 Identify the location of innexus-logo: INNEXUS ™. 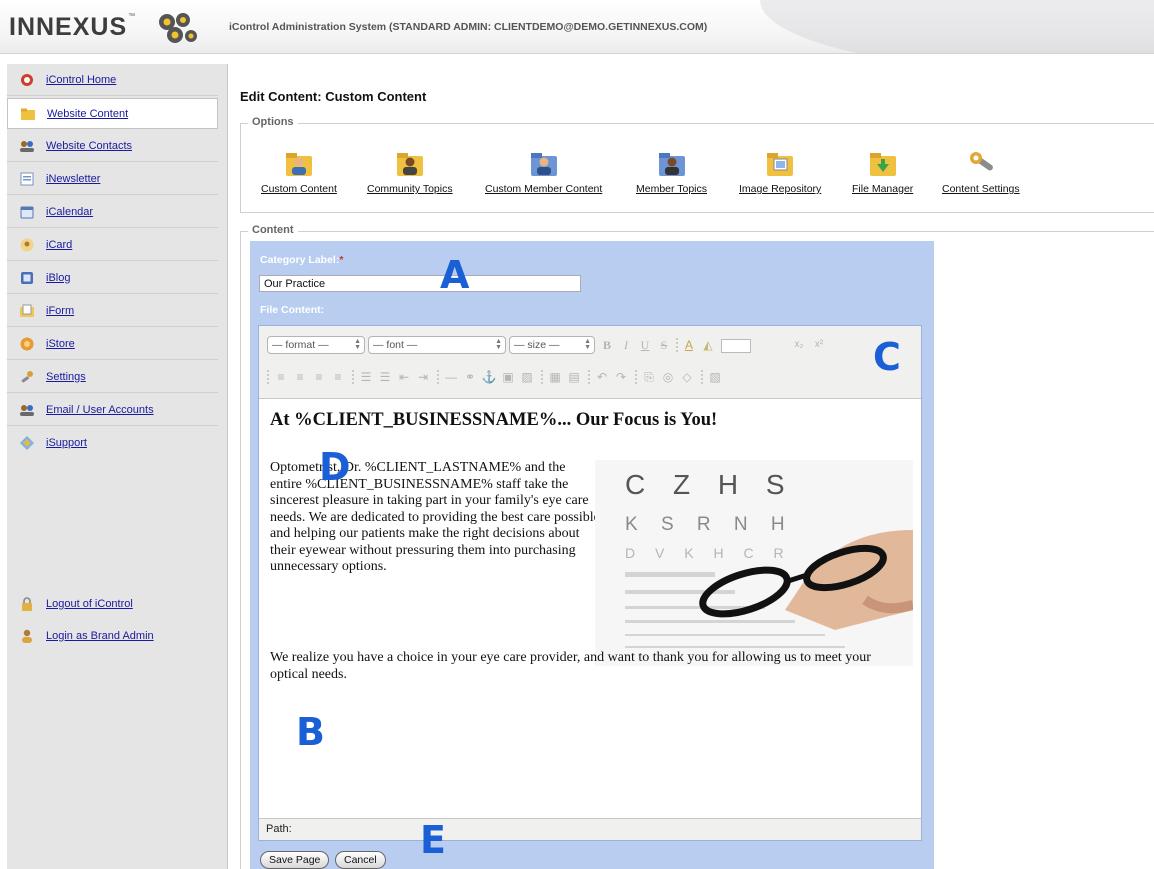
(103, 27).